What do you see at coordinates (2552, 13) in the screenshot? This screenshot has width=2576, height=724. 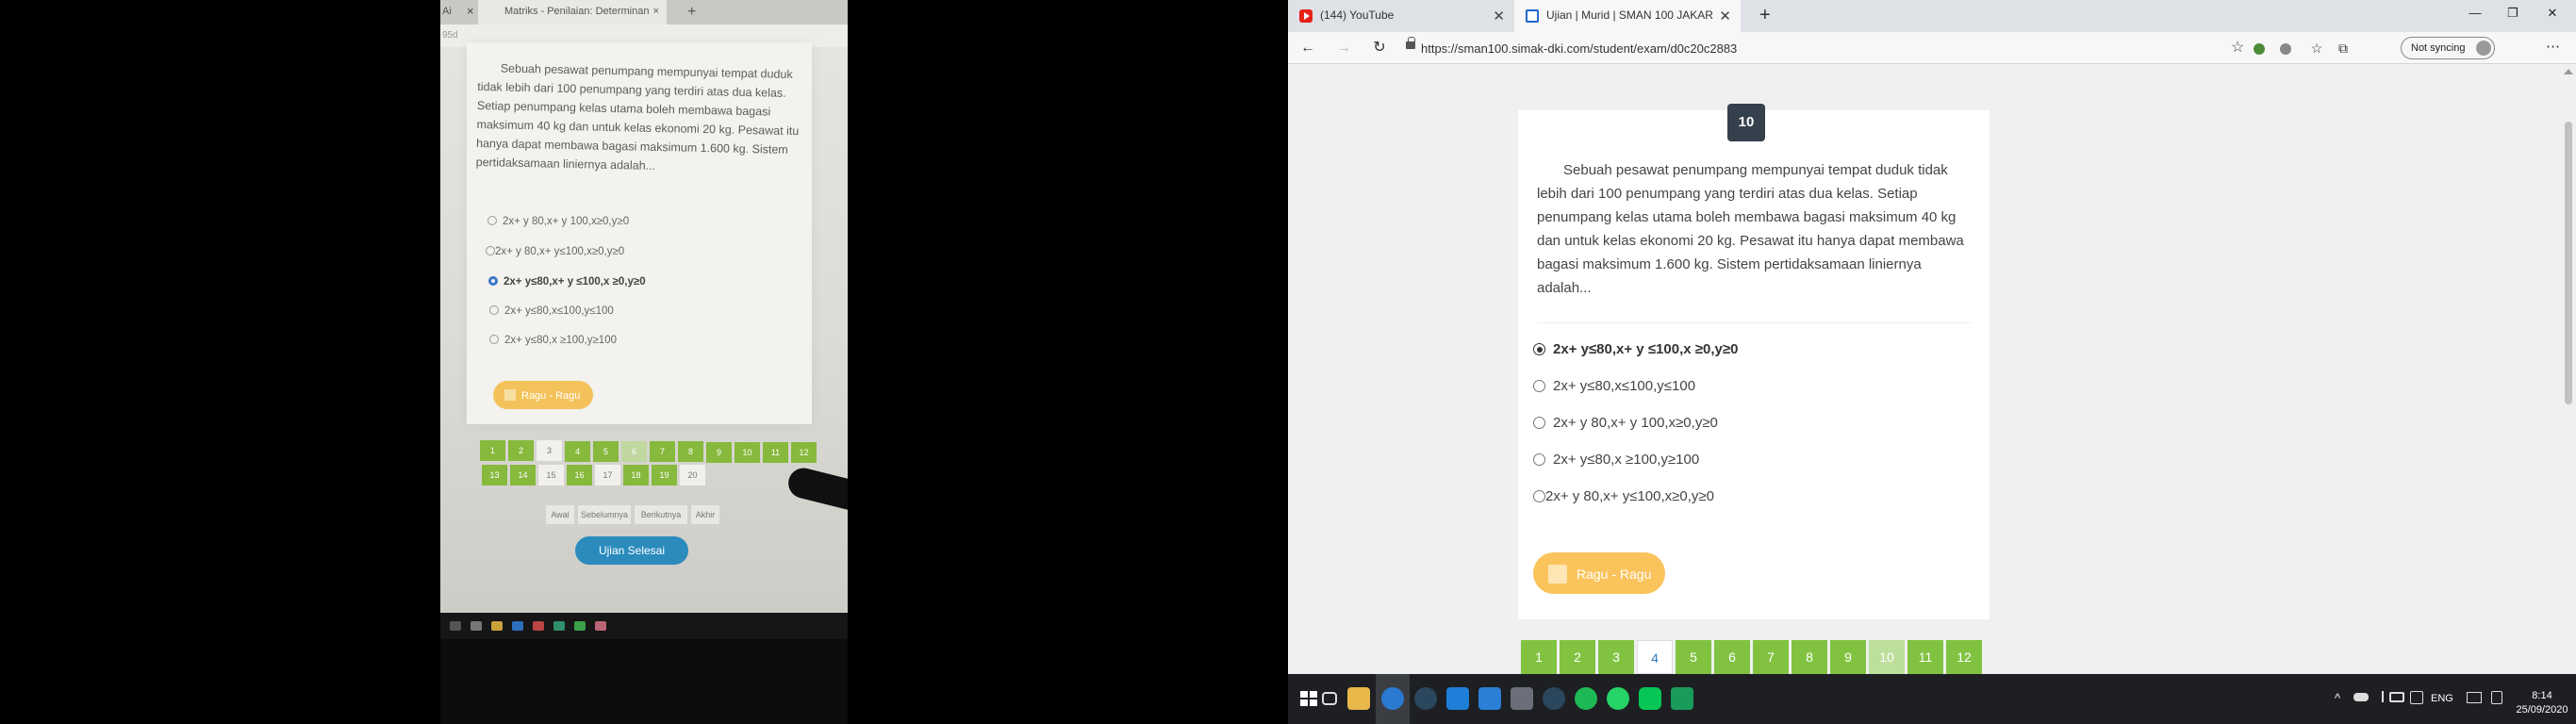 I see `close-window-button: ✕` at bounding box center [2552, 13].